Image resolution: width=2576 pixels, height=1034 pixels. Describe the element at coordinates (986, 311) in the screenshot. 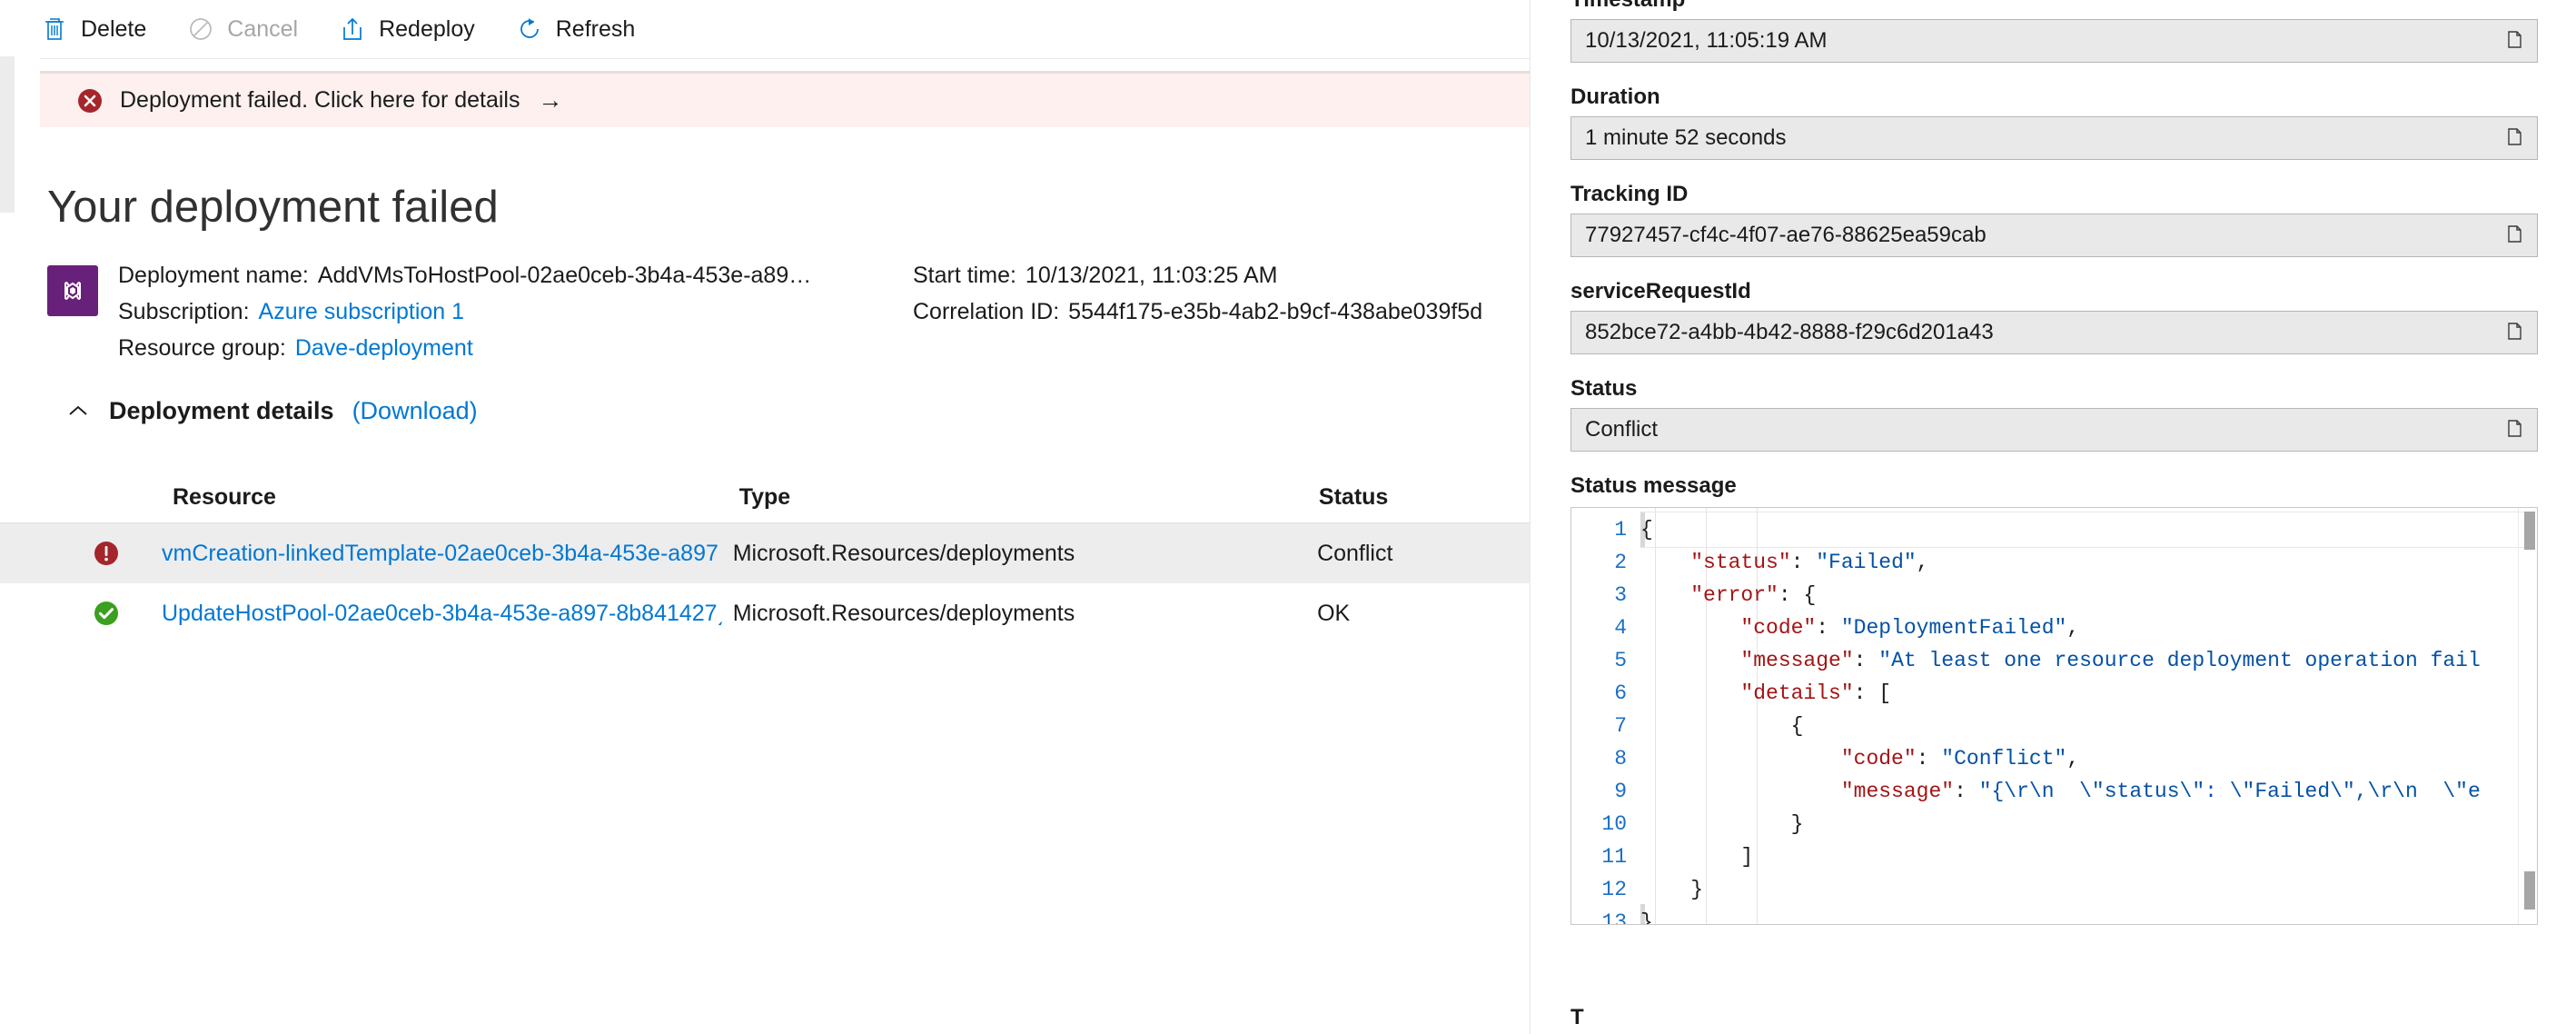

I see `correlation-id-label: Correlation ID:` at that location.